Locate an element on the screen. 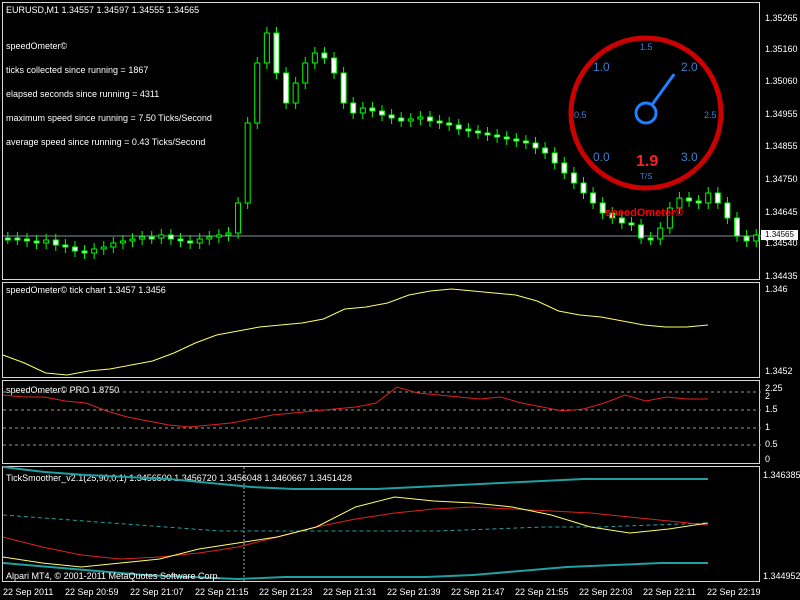  time-label: 22 Sep 21:55 is located at coordinates (542, 592).